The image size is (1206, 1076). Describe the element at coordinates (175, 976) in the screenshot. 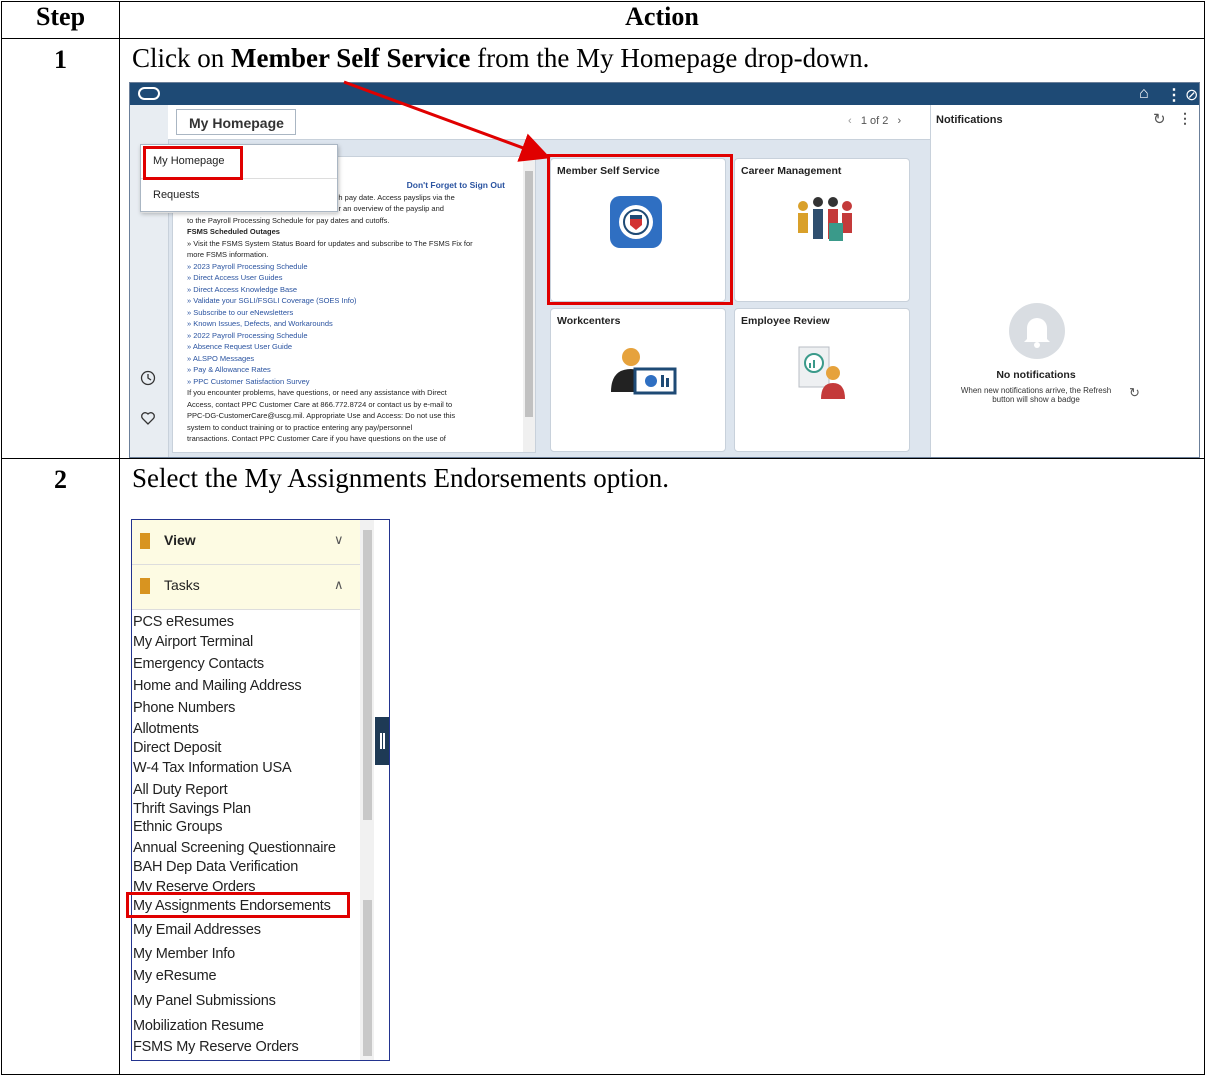

I see `task-link: My eResume` at that location.